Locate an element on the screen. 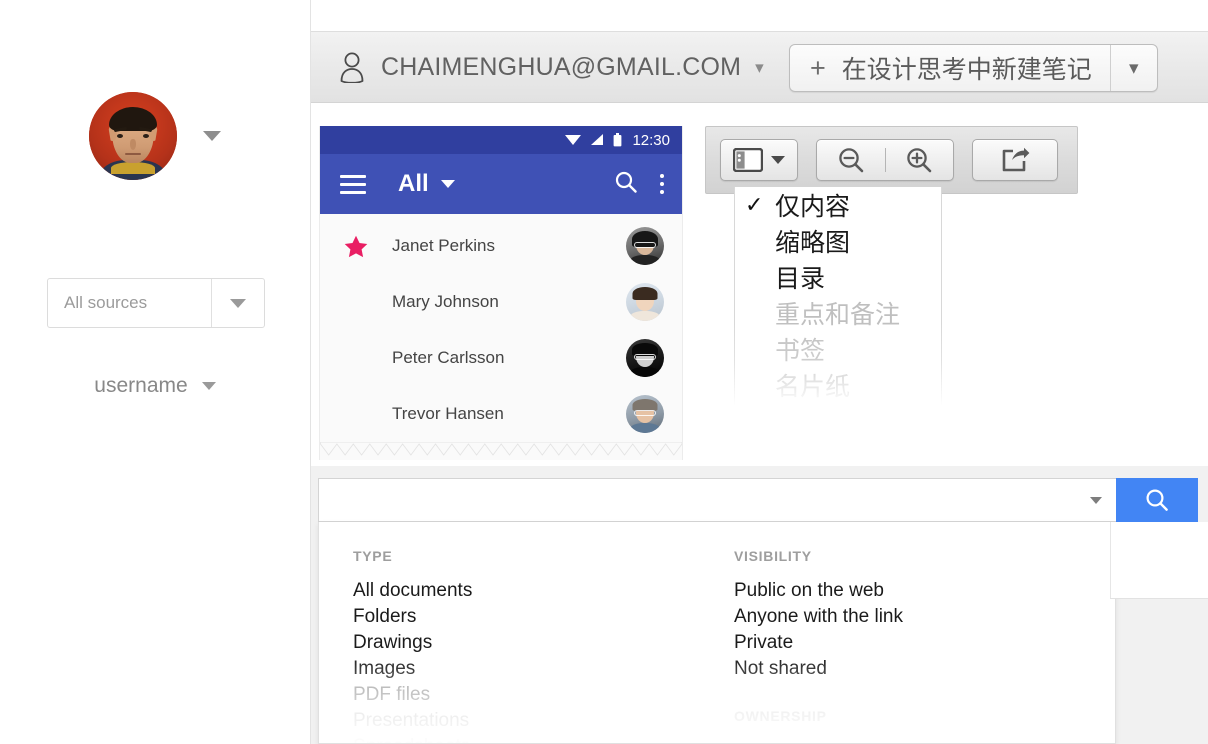 The width and height of the screenshot is (1208, 744). all-sources-select: All sources is located at coordinates (156, 303).